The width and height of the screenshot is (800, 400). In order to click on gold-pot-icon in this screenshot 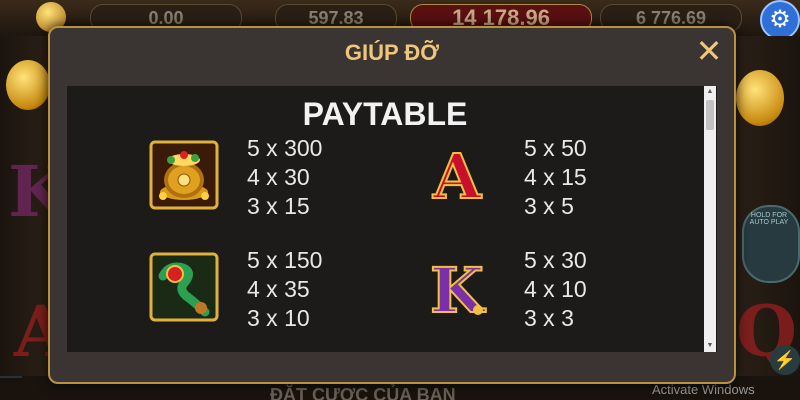, I will do `click(184, 175)`.